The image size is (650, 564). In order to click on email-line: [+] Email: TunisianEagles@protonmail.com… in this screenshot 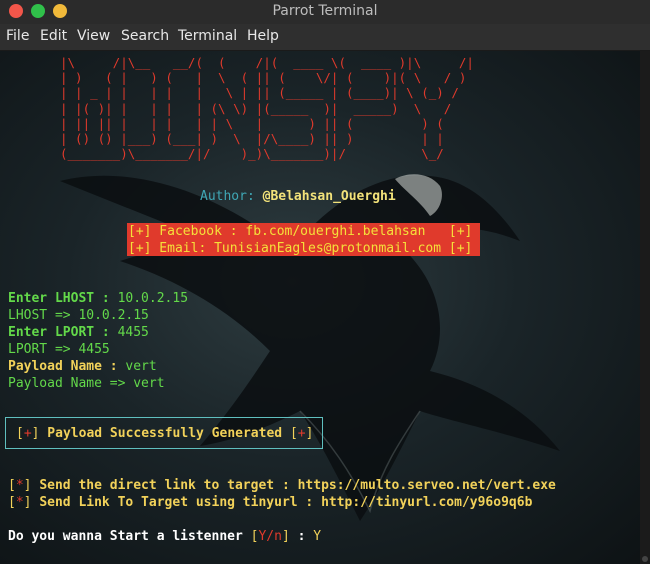, I will do `click(300, 248)`.